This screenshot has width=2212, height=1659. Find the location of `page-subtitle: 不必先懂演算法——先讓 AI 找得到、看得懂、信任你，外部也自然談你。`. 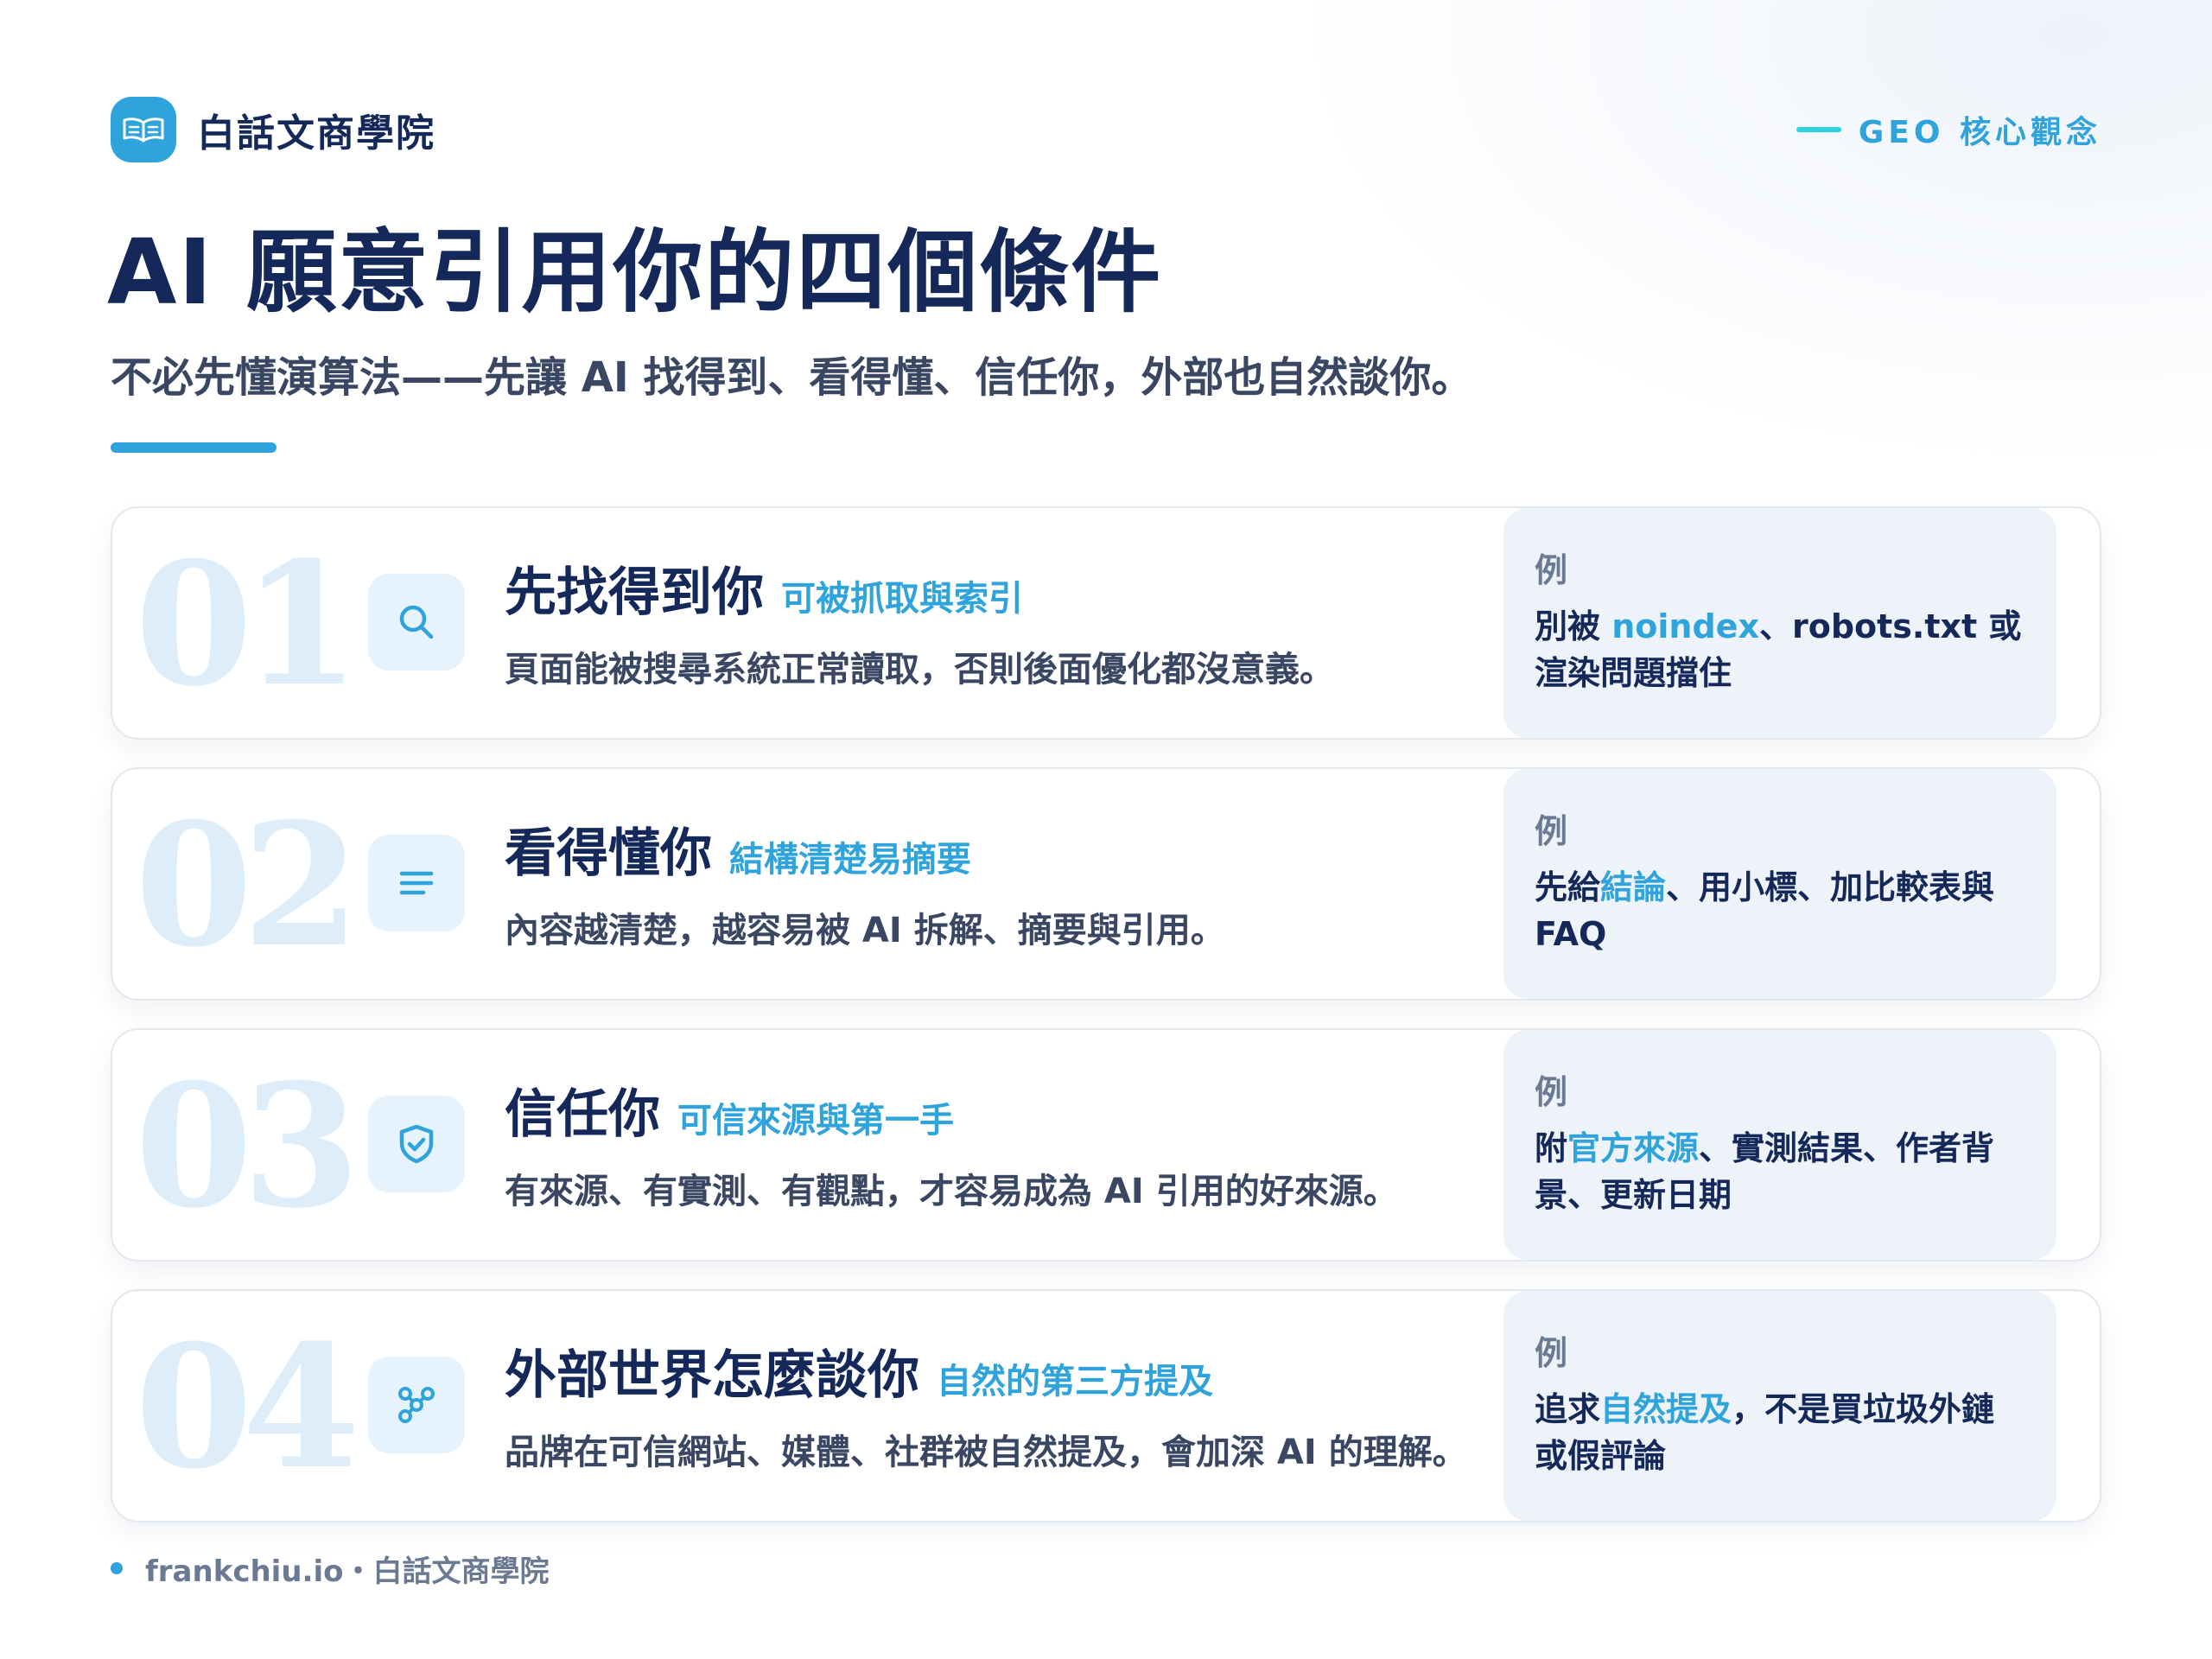

page-subtitle: 不必先懂演算法——先讓 AI 找得到、看得懂、信任你，外部也自然談你。 is located at coordinates (792, 377).